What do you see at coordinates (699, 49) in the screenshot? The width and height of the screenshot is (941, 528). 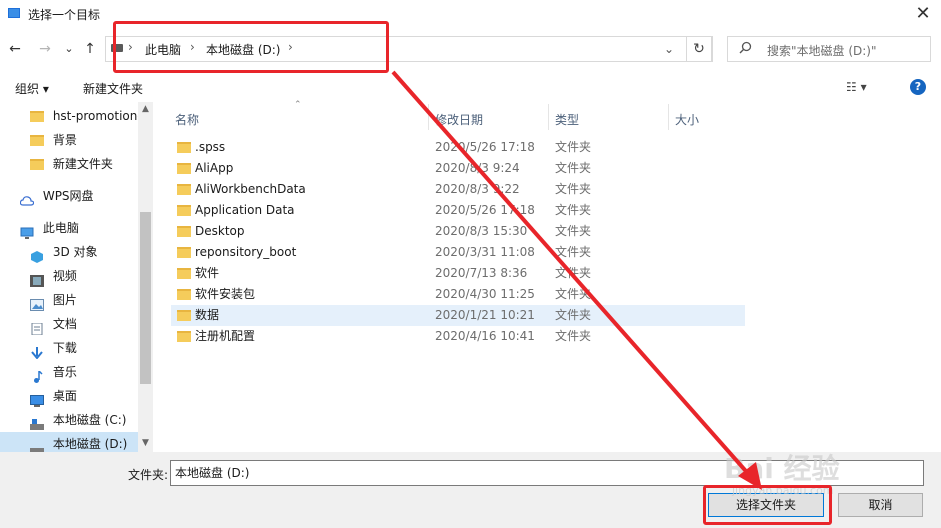 I see `refresh-button: ↻` at bounding box center [699, 49].